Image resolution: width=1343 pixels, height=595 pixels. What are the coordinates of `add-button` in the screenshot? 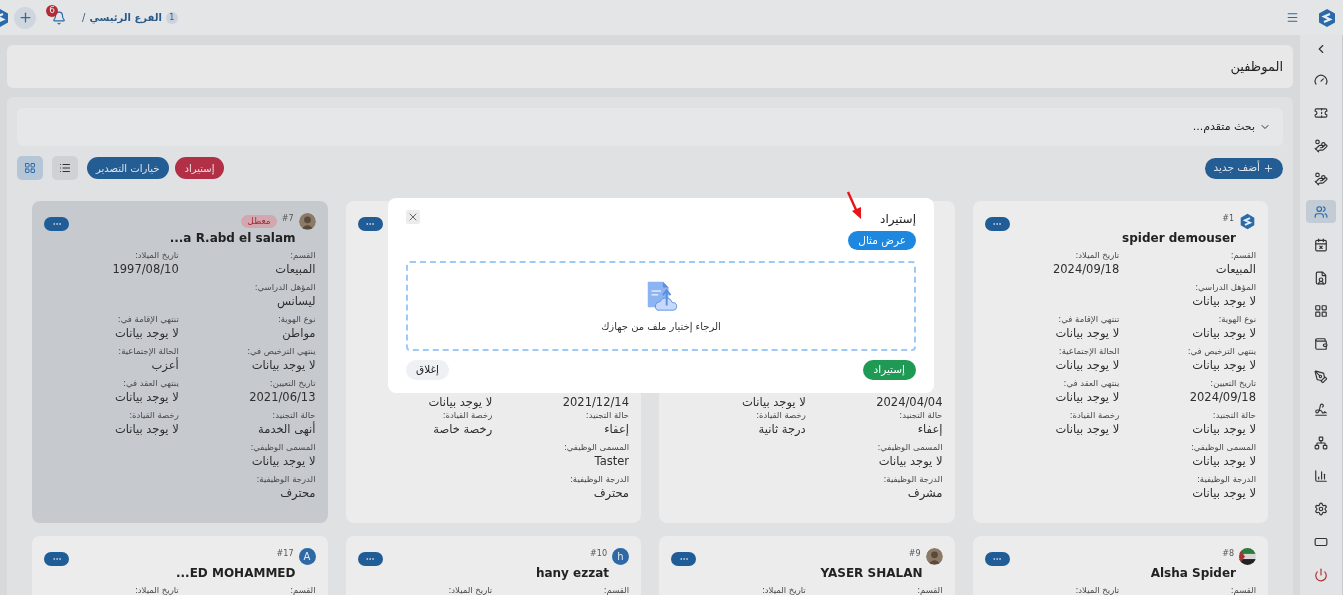 It's located at (25, 17).